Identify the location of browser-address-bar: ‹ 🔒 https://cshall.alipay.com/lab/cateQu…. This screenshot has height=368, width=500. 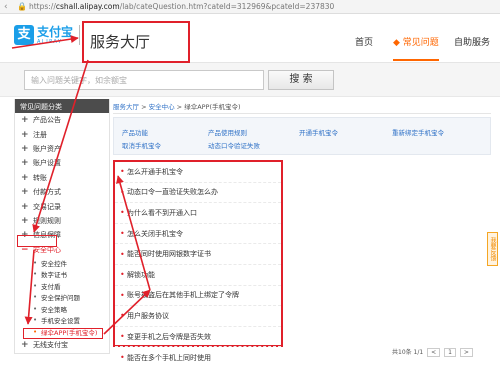
(250, 7).